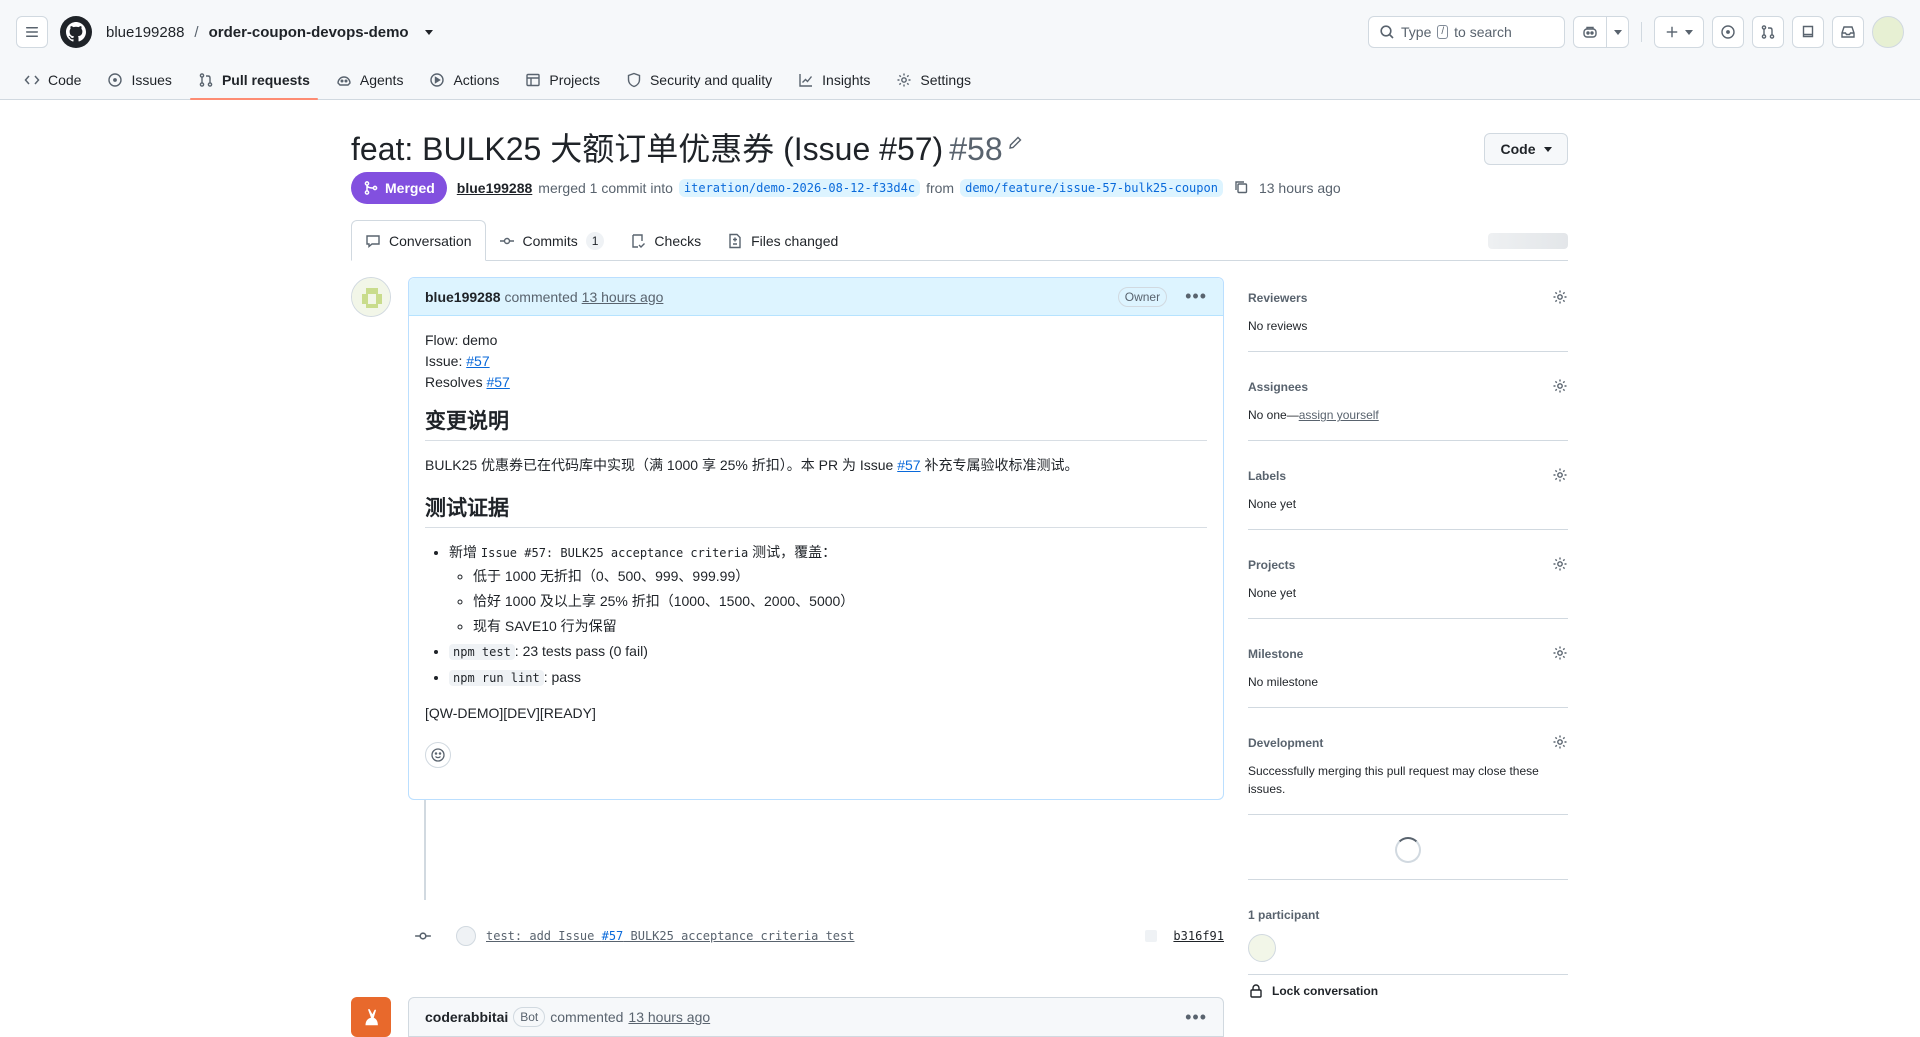  I want to click on copy-icon, so click(1241, 186).